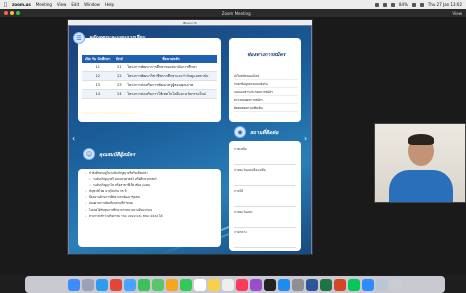  Describe the element at coordinates (88, 284) in the screenshot. I see `launchpad-icon` at that location.